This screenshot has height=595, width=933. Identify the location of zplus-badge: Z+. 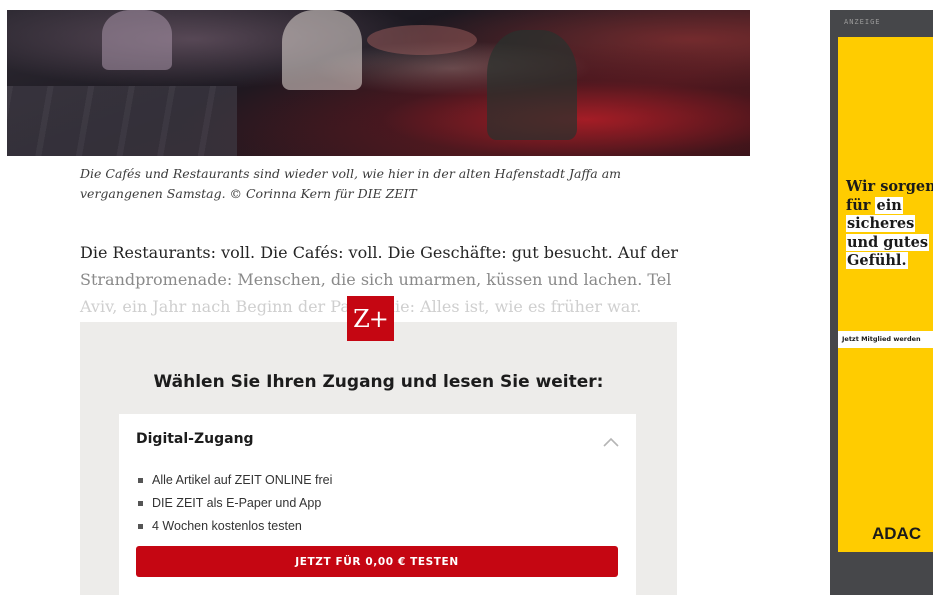
(370, 318).